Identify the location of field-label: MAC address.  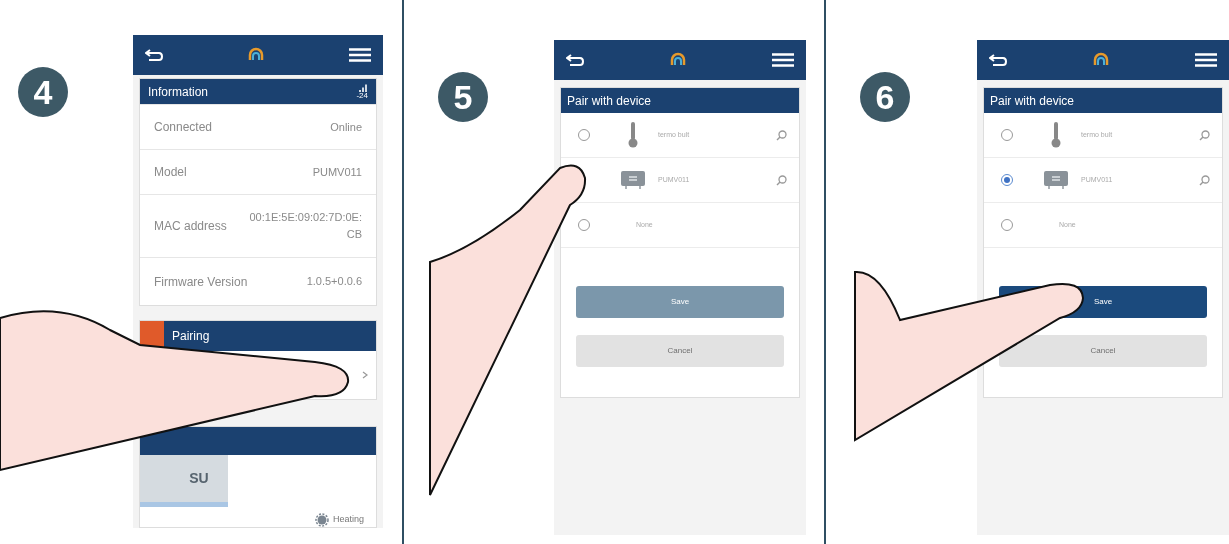
(190, 226).